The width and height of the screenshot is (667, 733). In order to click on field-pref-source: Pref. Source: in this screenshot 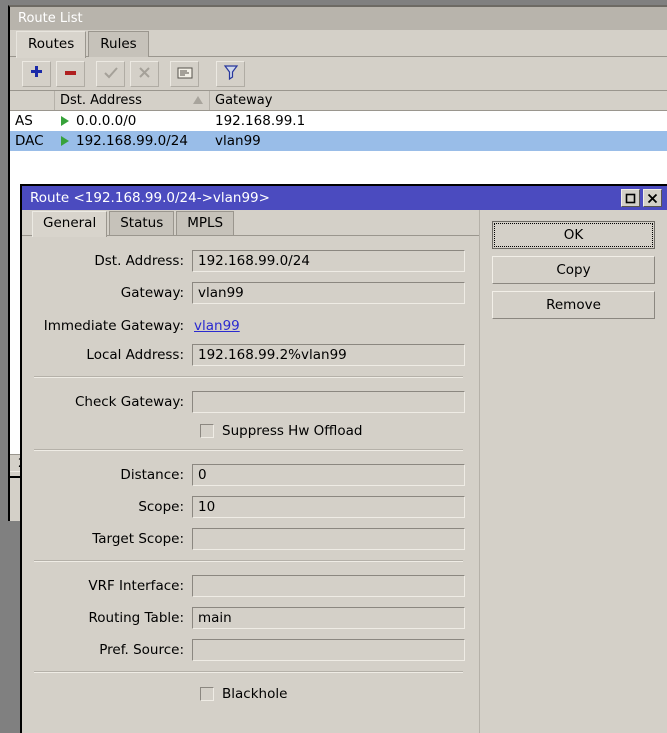, I will do `click(248, 650)`.